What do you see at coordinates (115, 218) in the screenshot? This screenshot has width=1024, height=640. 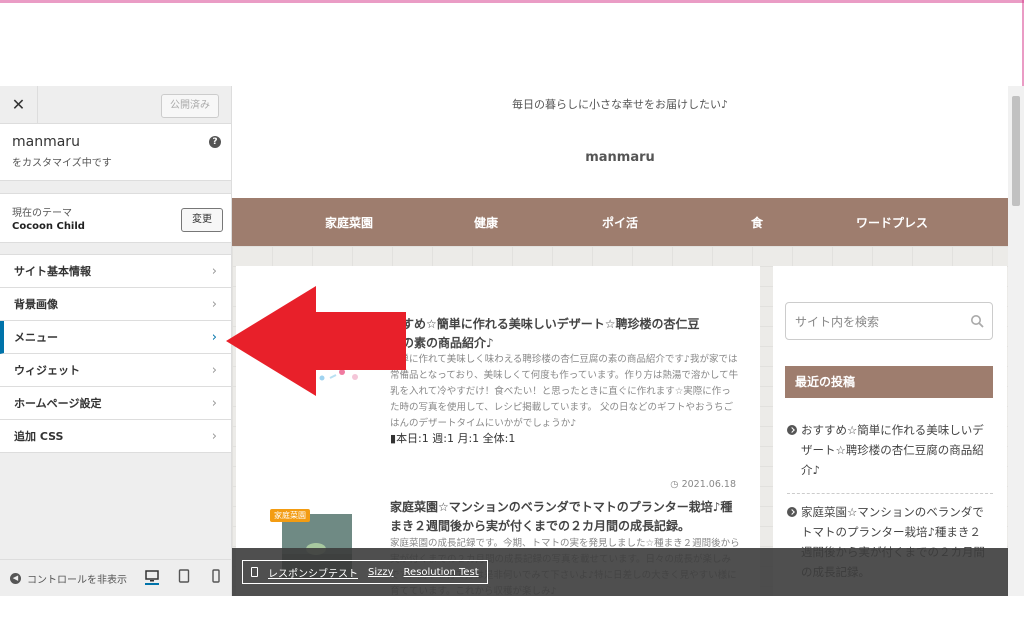 I see `current-theme-section: 現在のテーマ Cocoon Child 変更` at bounding box center [115, 218].